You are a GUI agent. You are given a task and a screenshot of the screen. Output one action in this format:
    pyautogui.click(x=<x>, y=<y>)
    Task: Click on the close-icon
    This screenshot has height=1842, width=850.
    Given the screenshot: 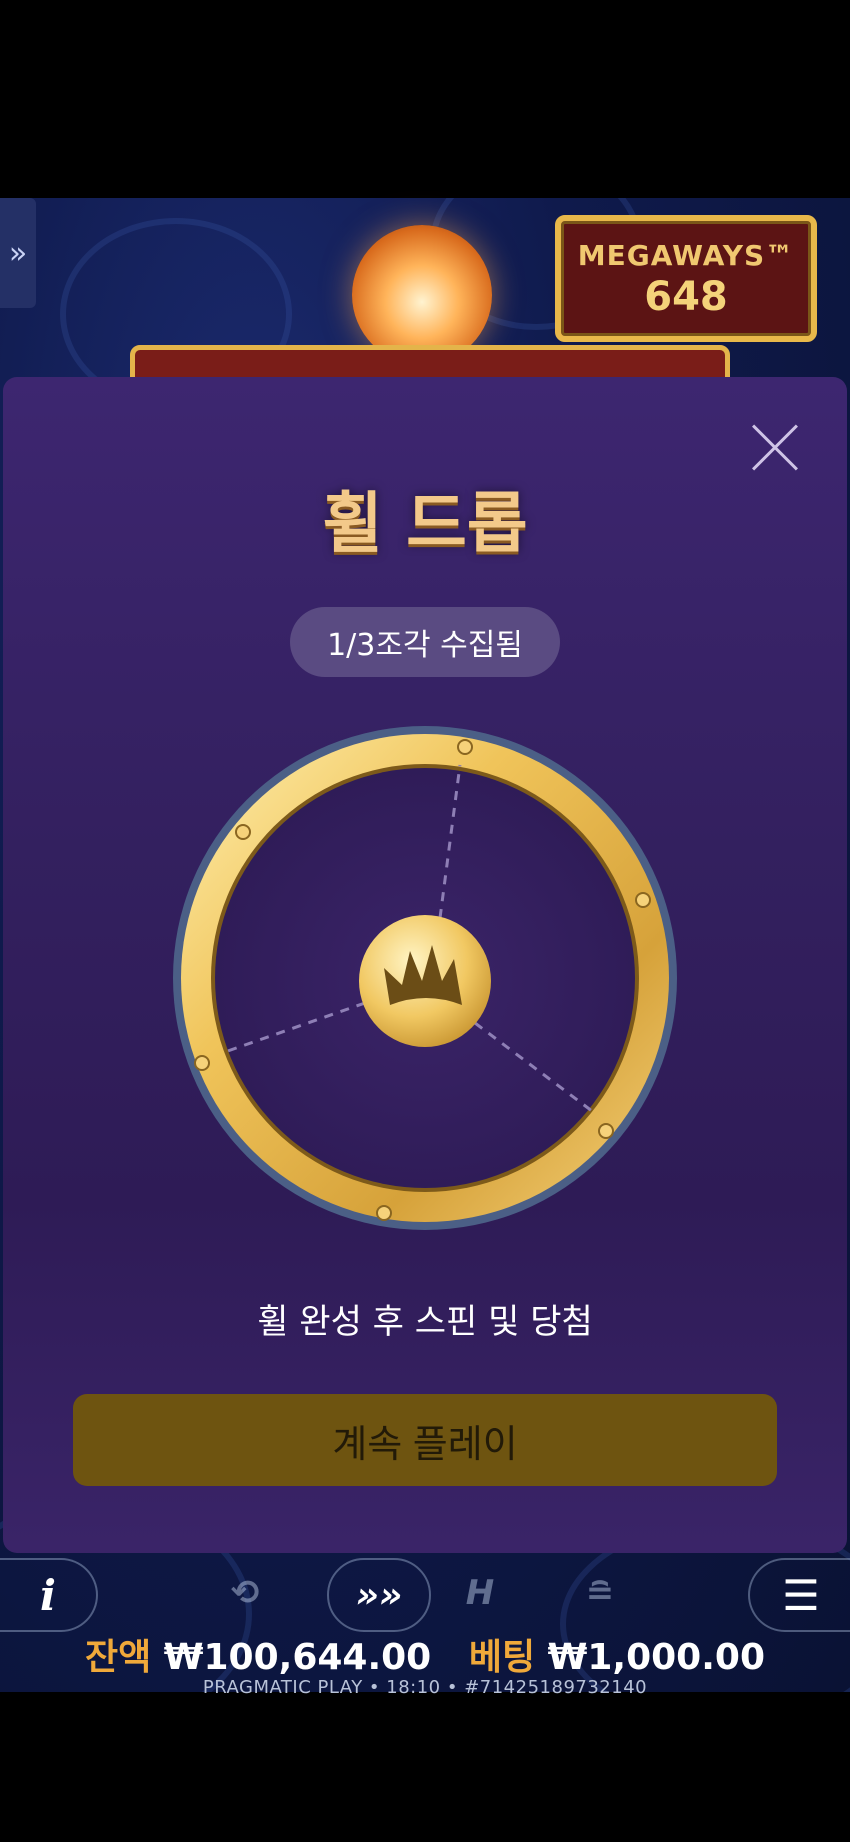 What is the action you would take?
    pyautogui.click(x=775, y=448)
    